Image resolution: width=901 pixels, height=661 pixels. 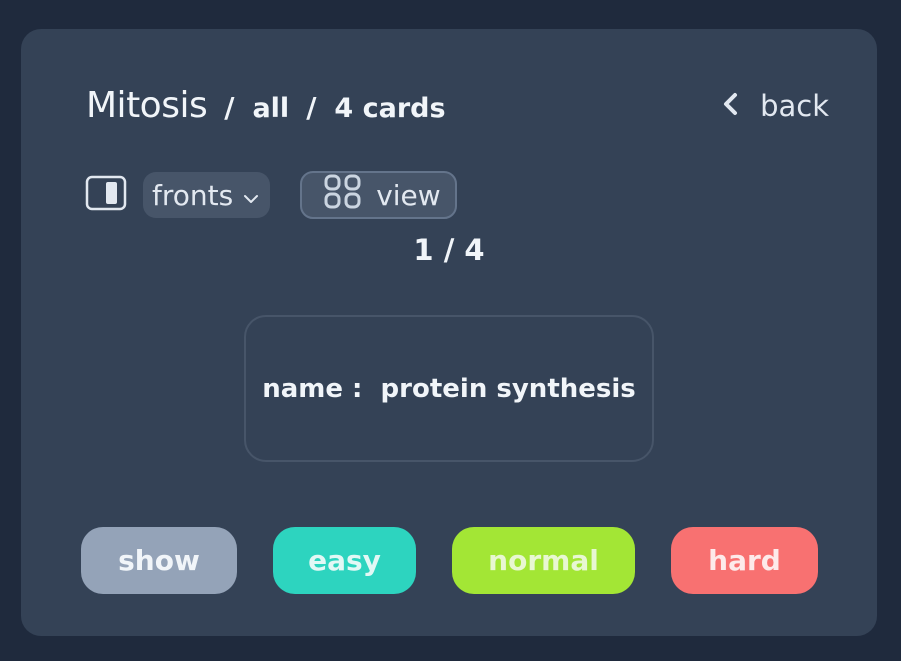 What do you see at coordinates (741, 106) in the screenshot?
I see `chevron-left-icon` at bounding box center [741, 106].